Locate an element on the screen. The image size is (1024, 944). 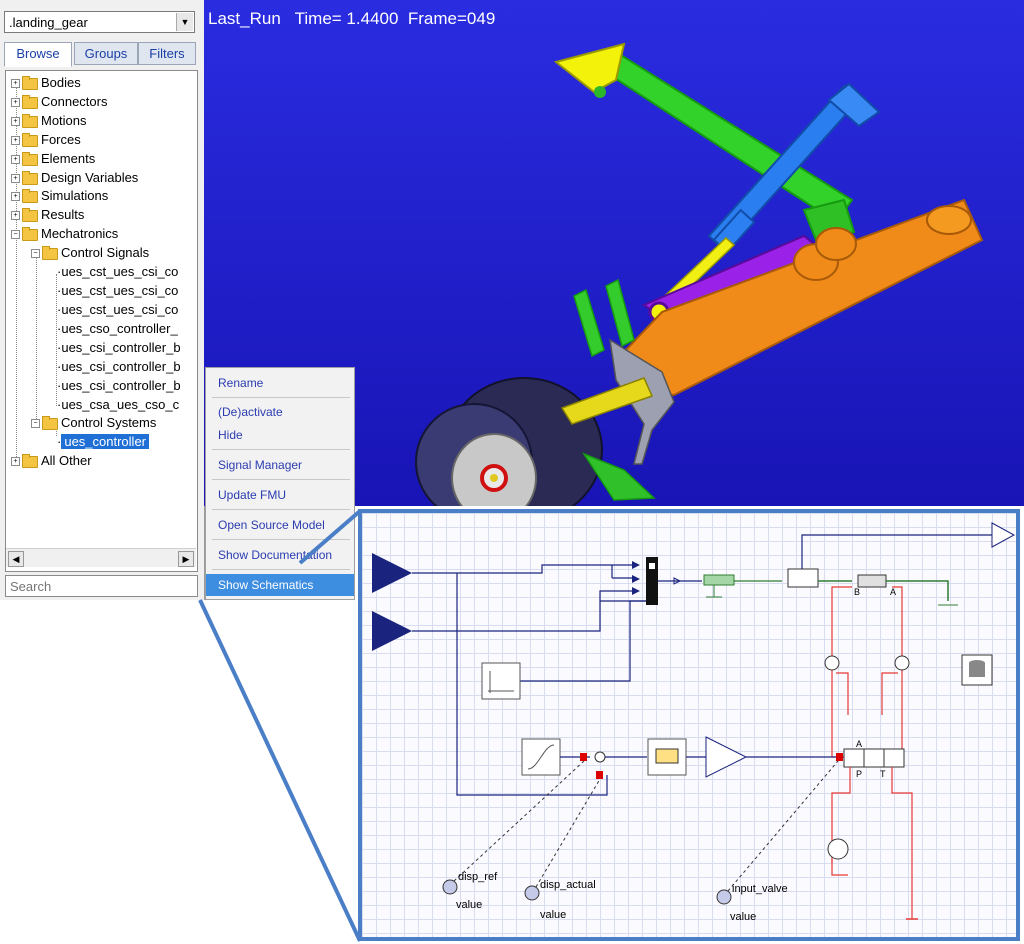
param-disp-ref-value: value is located at coordinates (469, 905).